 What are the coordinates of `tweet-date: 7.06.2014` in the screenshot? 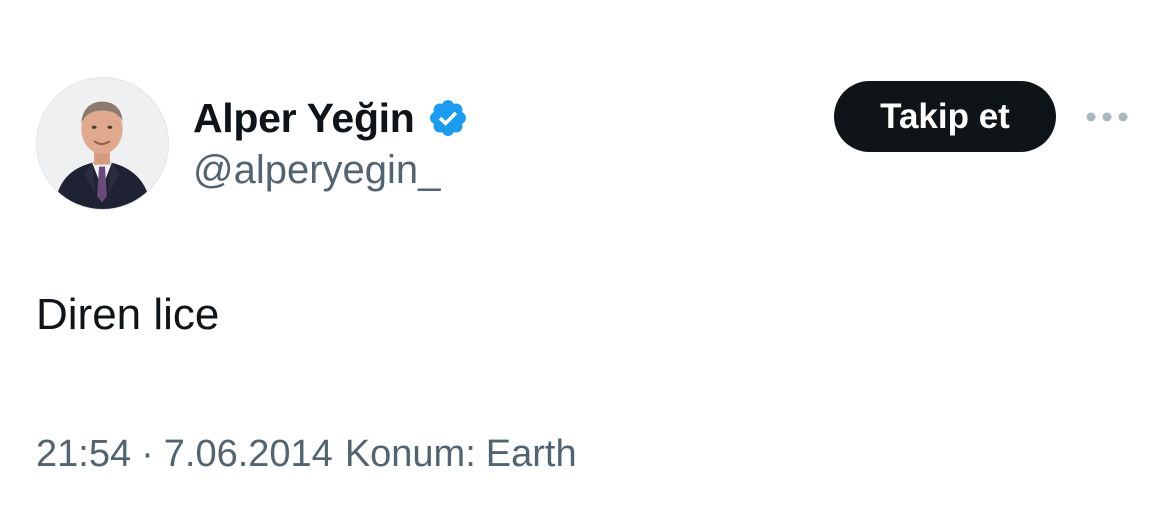 It's located at (248, 454).